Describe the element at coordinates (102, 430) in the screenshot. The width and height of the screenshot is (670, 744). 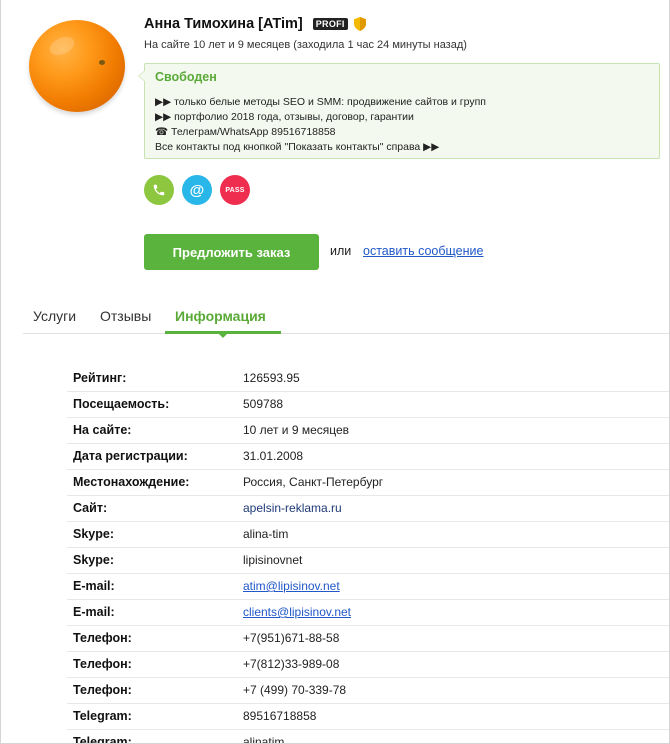
I see `info-label: На сайте:` at that location.